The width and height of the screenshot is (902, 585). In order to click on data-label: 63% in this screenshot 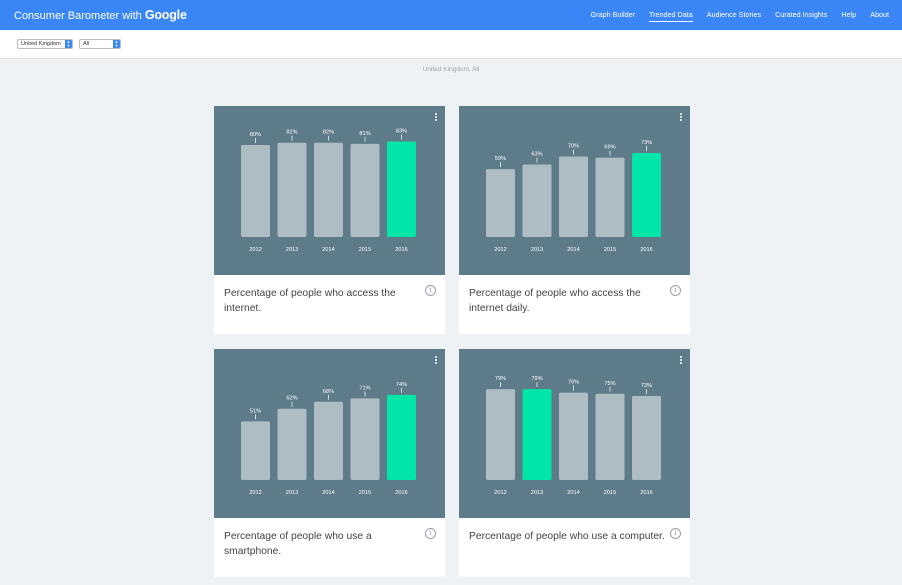, I will do `click(536, 155)`.